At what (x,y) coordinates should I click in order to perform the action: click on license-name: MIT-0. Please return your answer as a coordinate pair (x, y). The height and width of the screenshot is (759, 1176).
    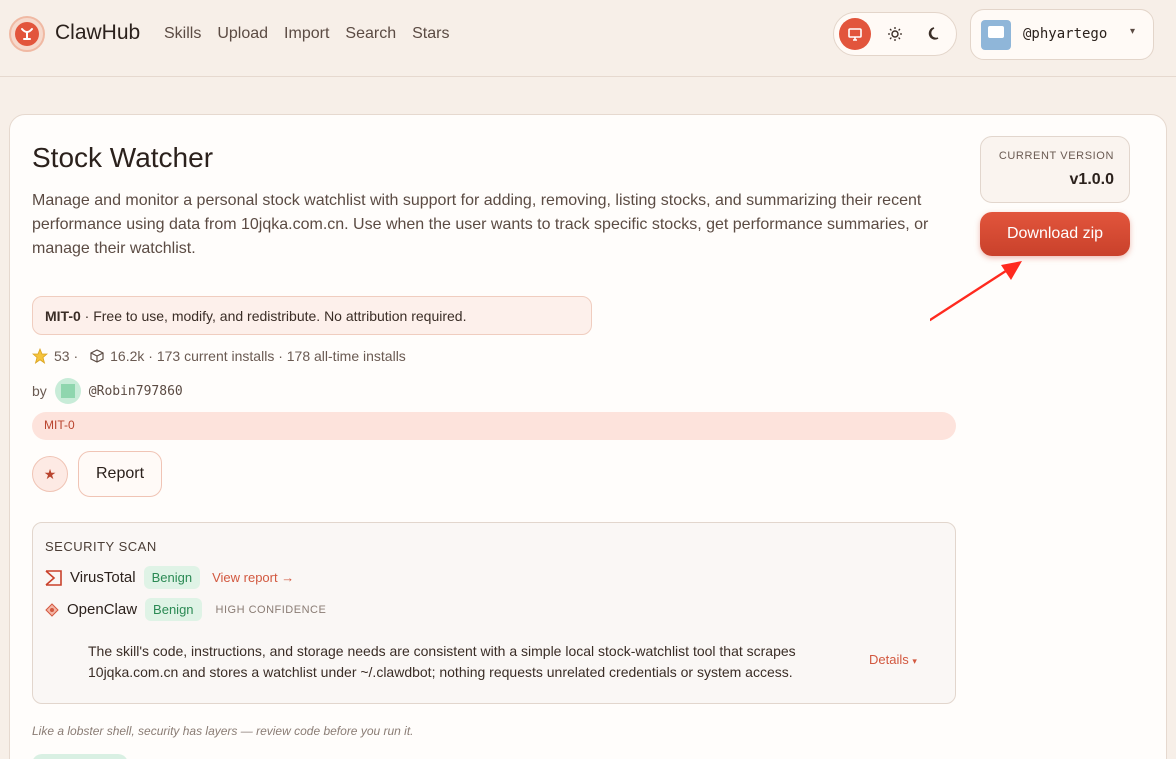
    Looking at the image, I should click on (63, 316).